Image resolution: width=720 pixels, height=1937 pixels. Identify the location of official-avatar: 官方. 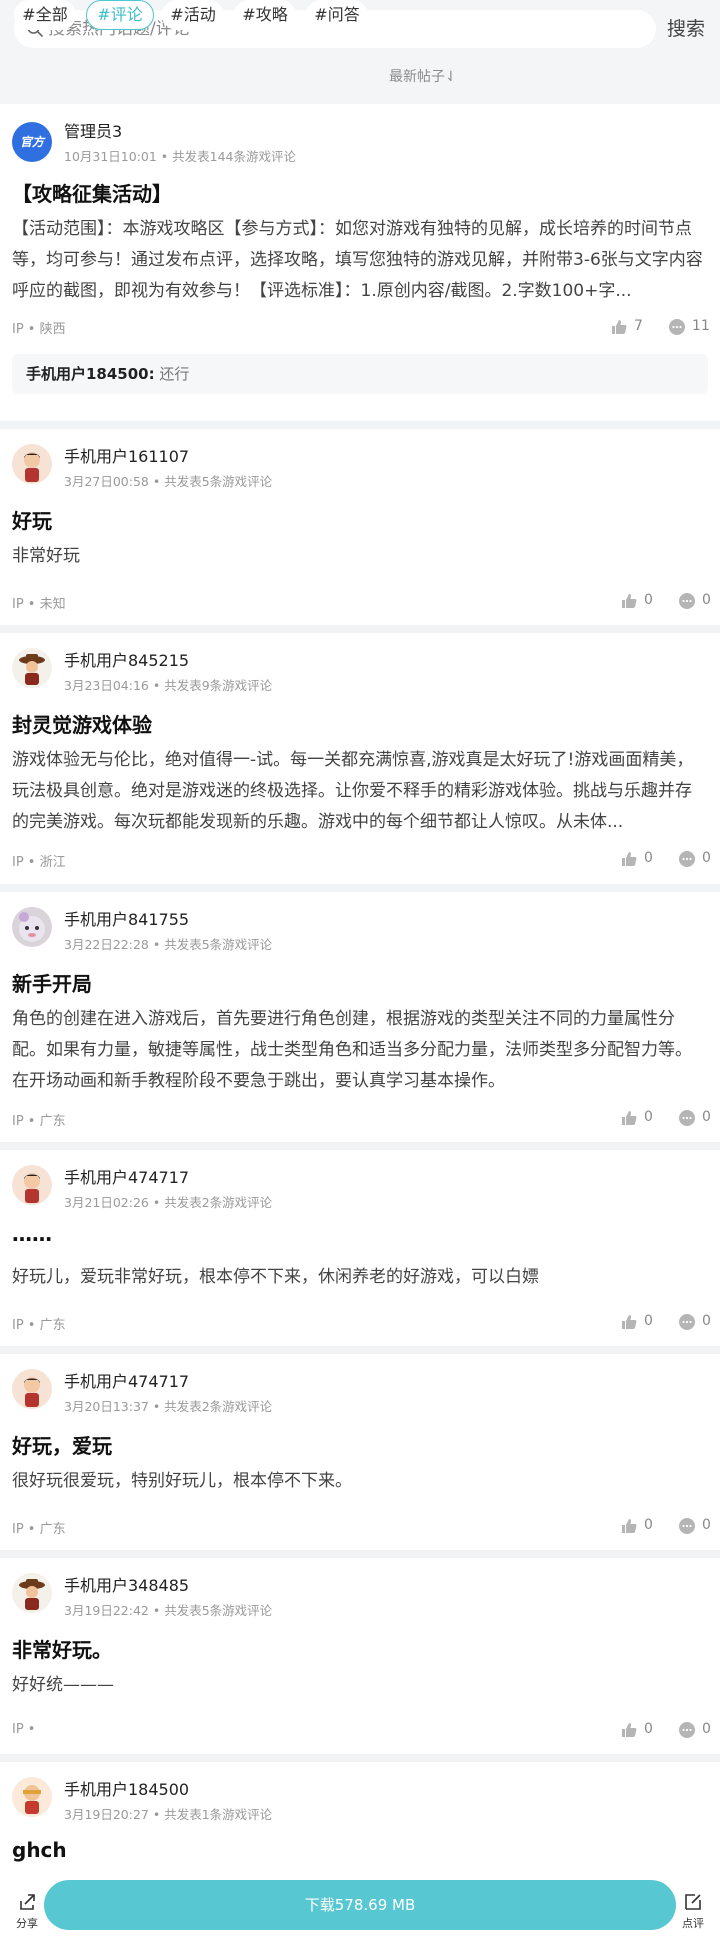
(32, 142).